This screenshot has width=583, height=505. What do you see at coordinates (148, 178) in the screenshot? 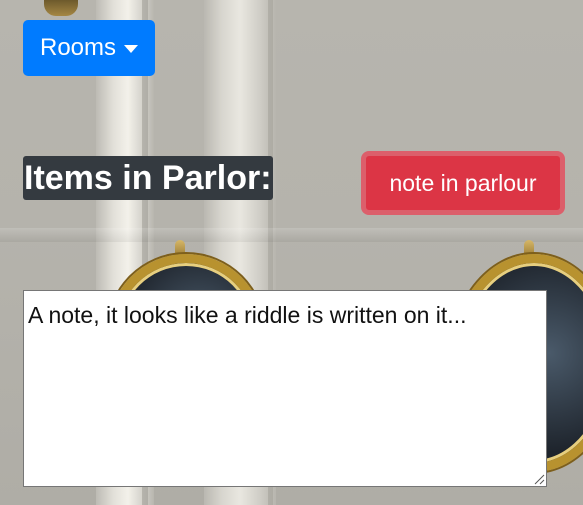
I see `room-items-heading: Items in Parlor:` at bounding box center [148, 178].